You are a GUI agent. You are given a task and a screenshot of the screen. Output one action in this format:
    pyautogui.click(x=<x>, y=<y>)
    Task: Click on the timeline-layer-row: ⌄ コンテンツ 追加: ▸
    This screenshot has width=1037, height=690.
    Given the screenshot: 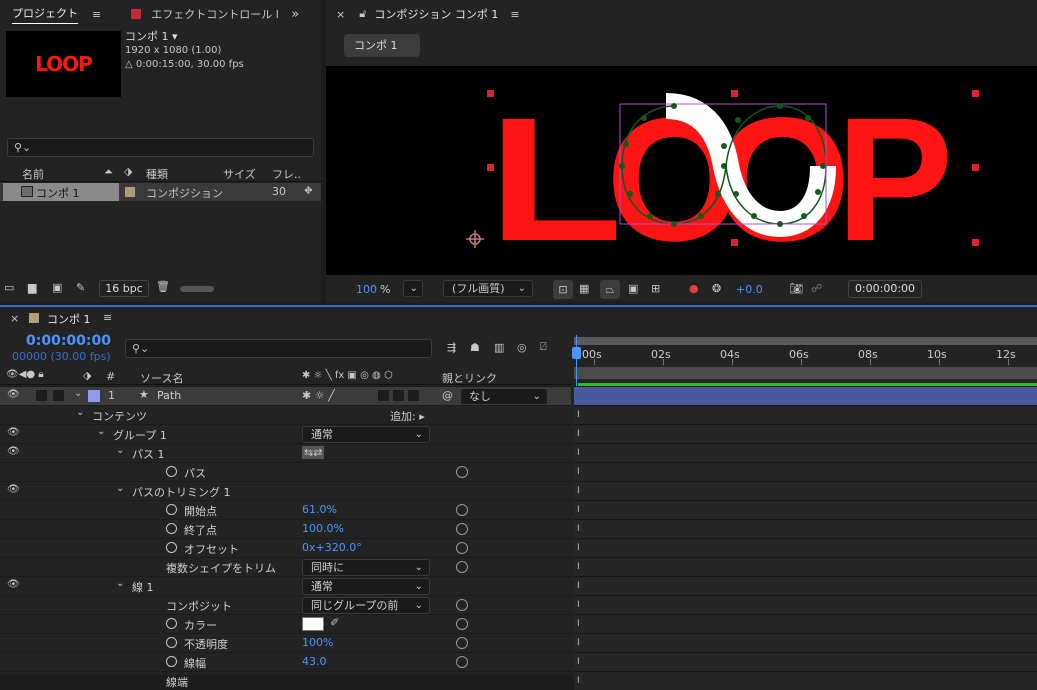 What is the action you would take?
    pyautogui.click(x=285, y=414)
    